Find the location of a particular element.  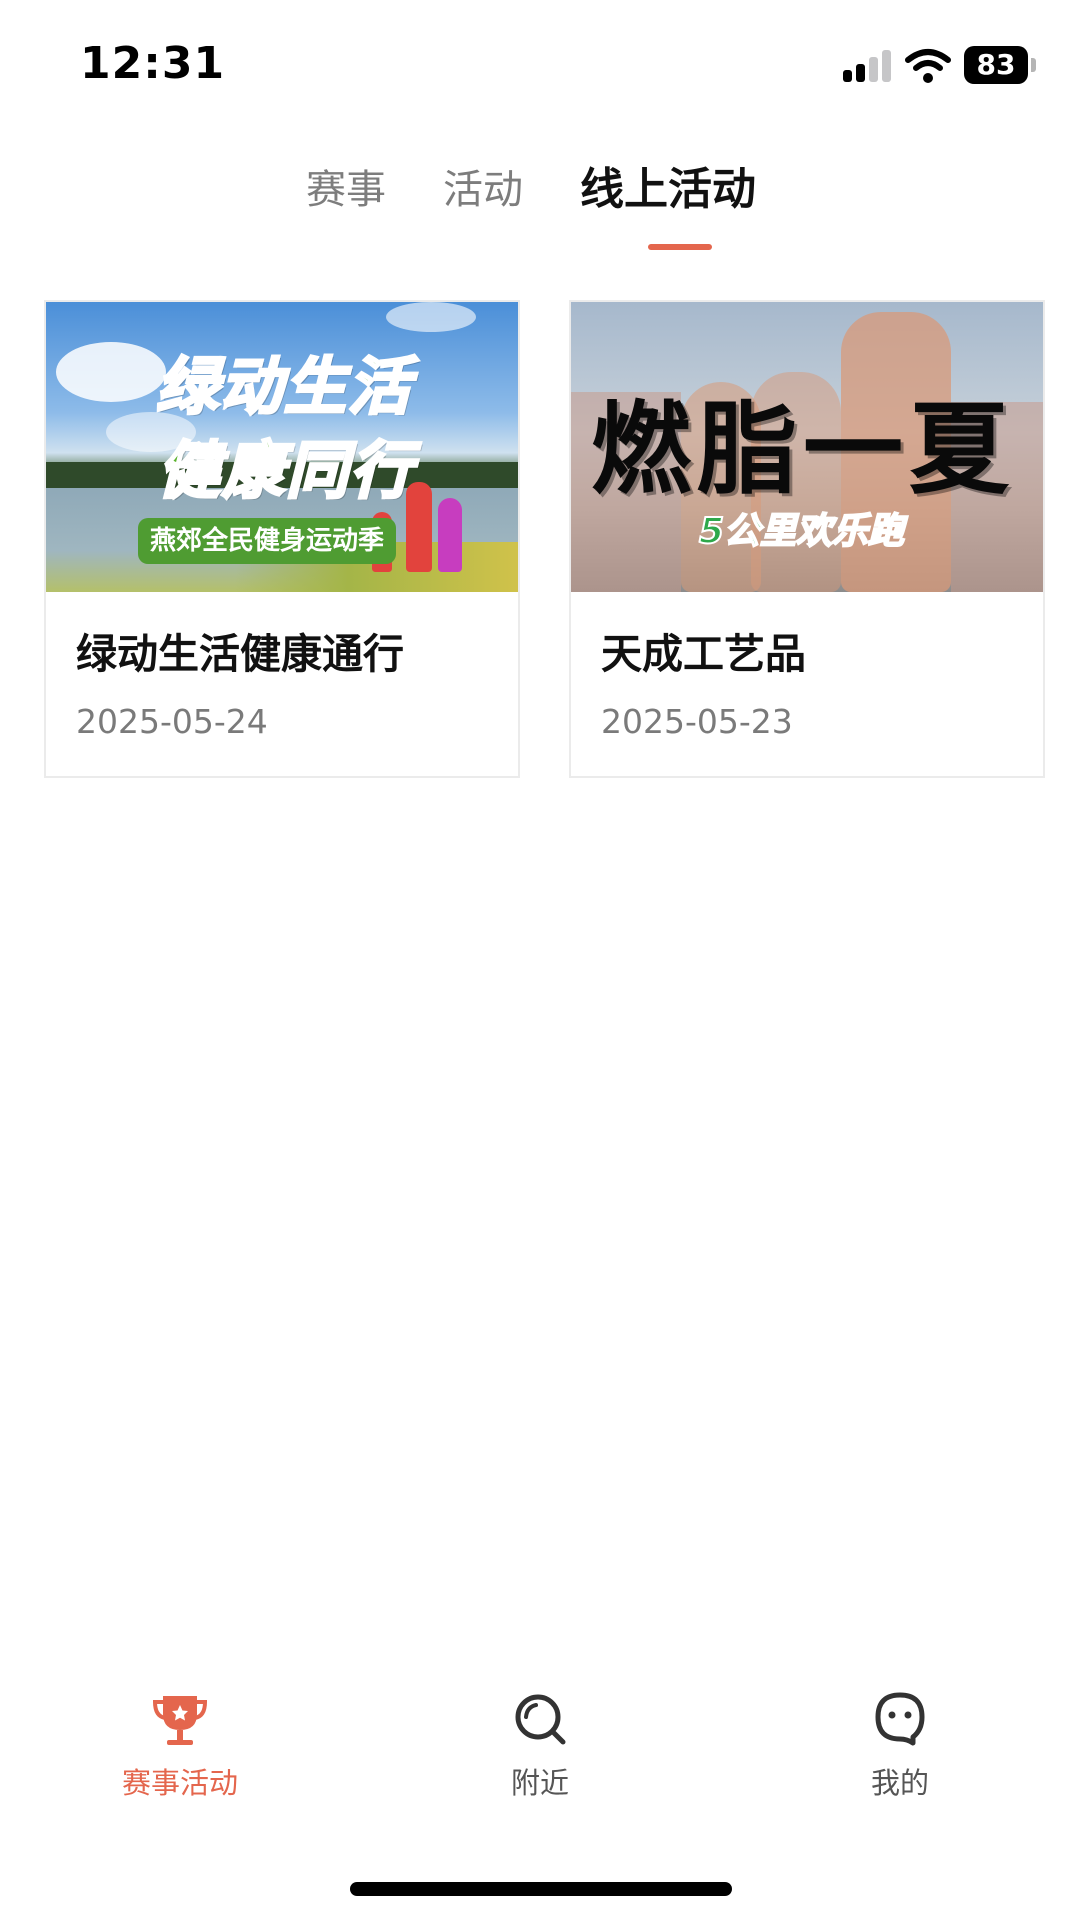

bottom-nav: 赛事活动 附近 我的 is located at coordinates (540, 1760).